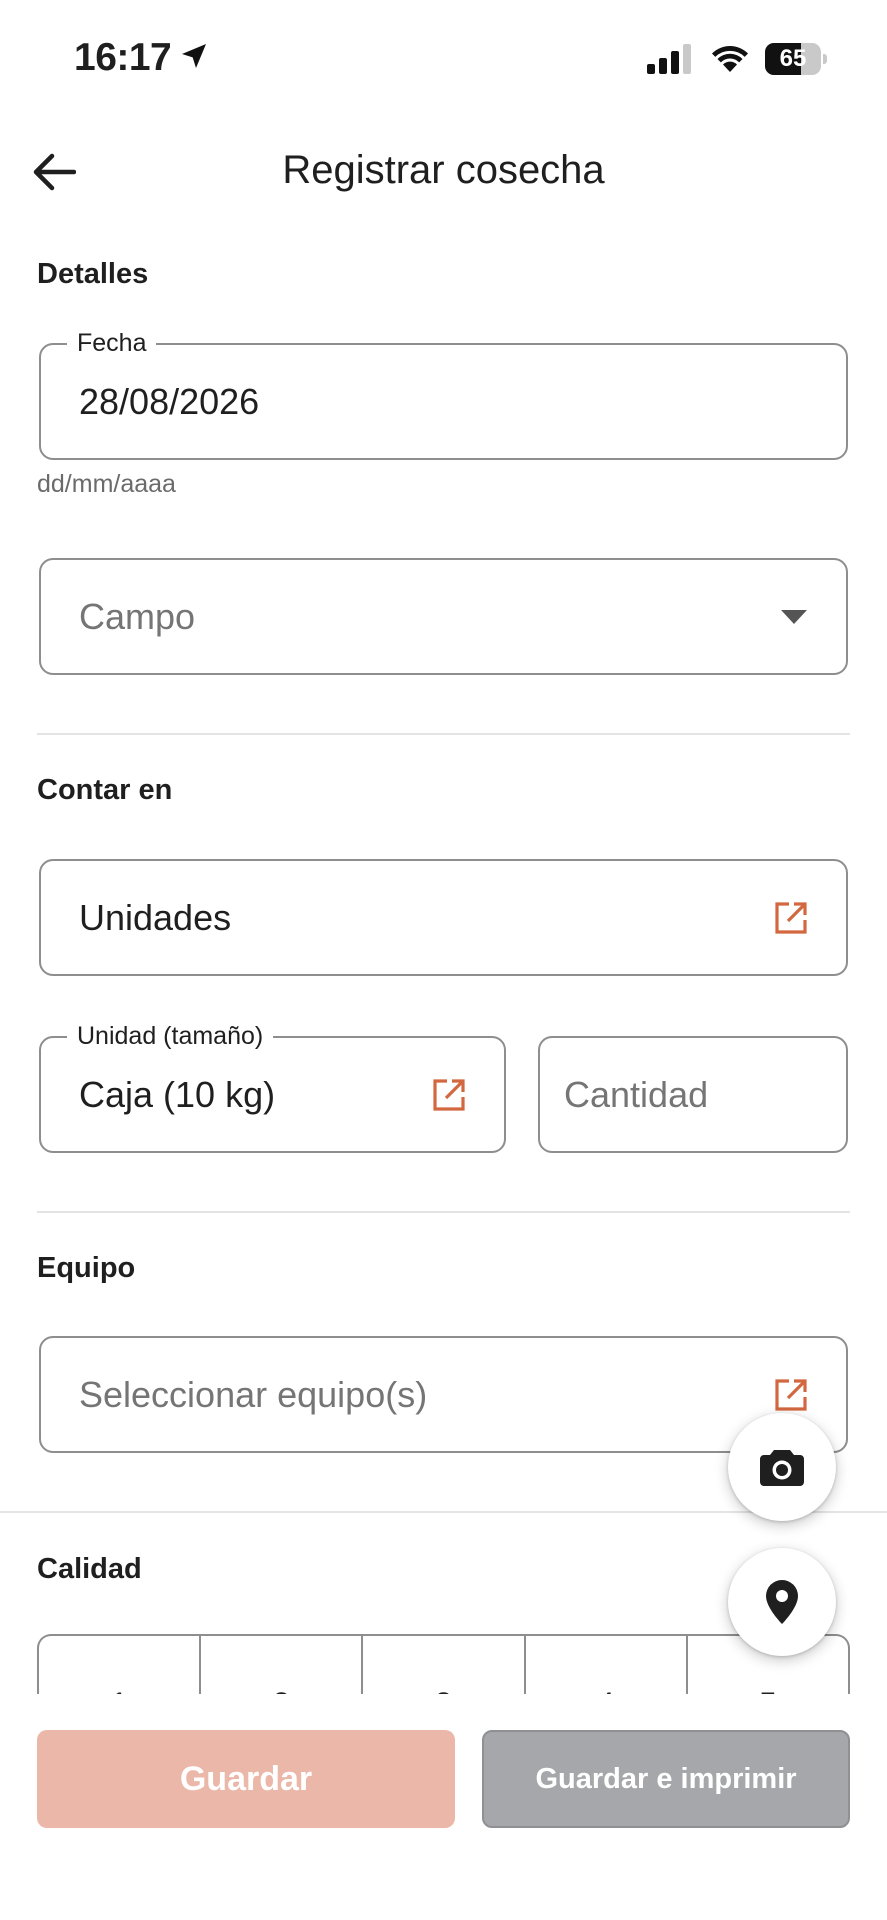 The height and width of the screenshot is (1920, 887). I want to click on section-title-quality: Calidad, so click(89, 1569).